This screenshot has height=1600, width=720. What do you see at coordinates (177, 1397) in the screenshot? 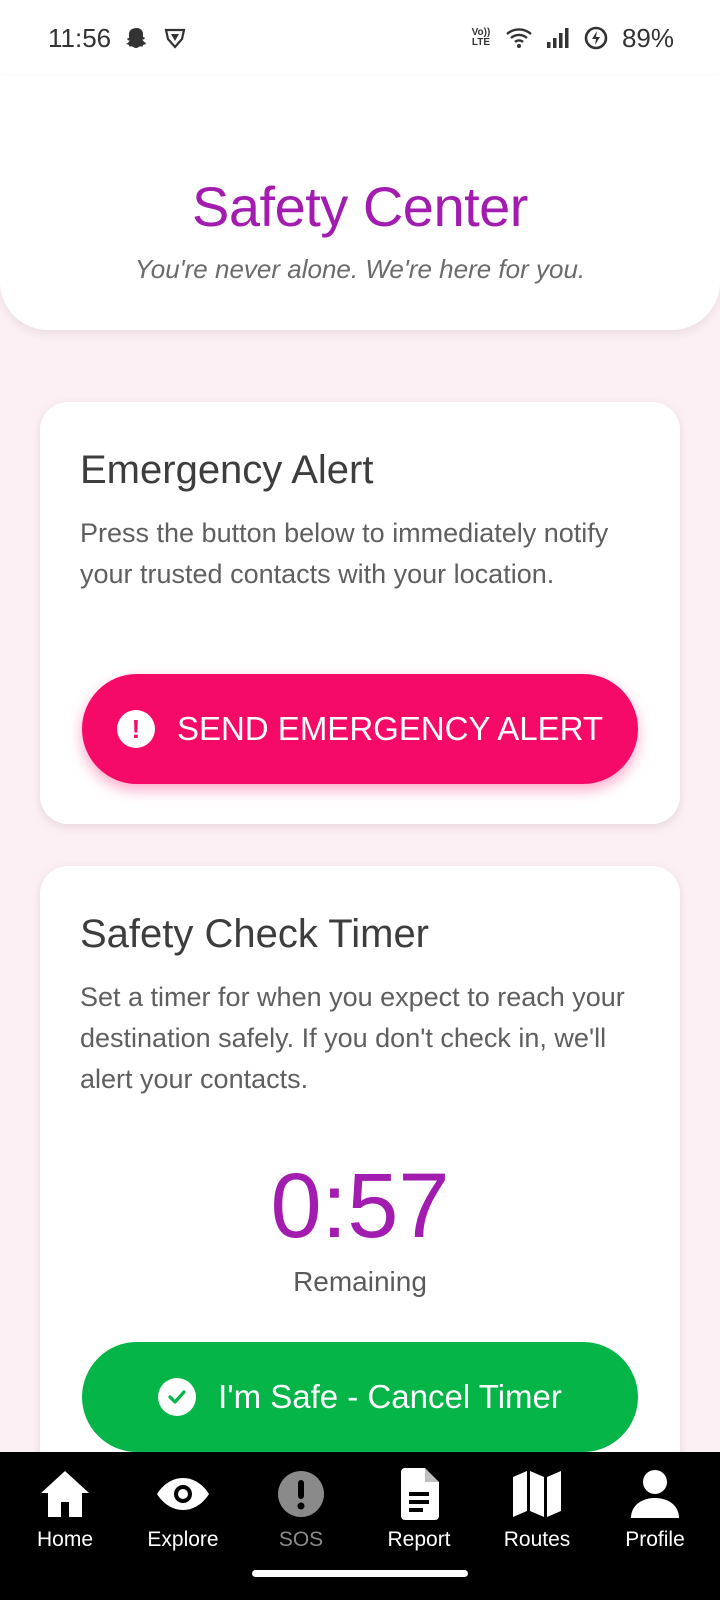
I see `check-circle-icon` at bounding box center [177, 1397].